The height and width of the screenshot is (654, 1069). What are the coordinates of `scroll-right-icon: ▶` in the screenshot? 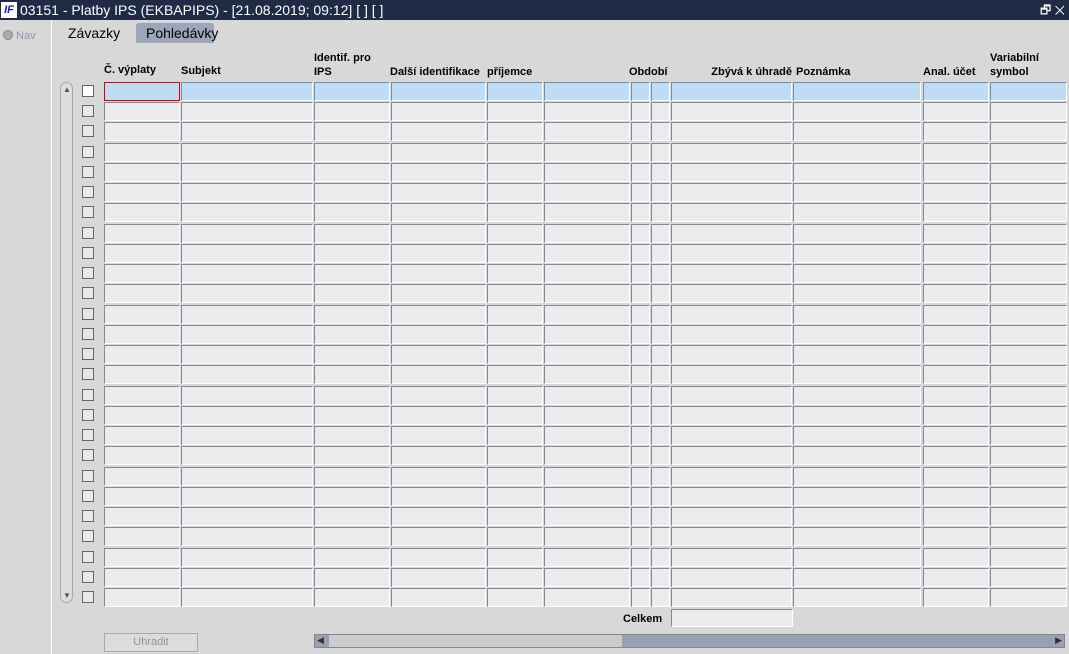 It's located at (1058, 640).